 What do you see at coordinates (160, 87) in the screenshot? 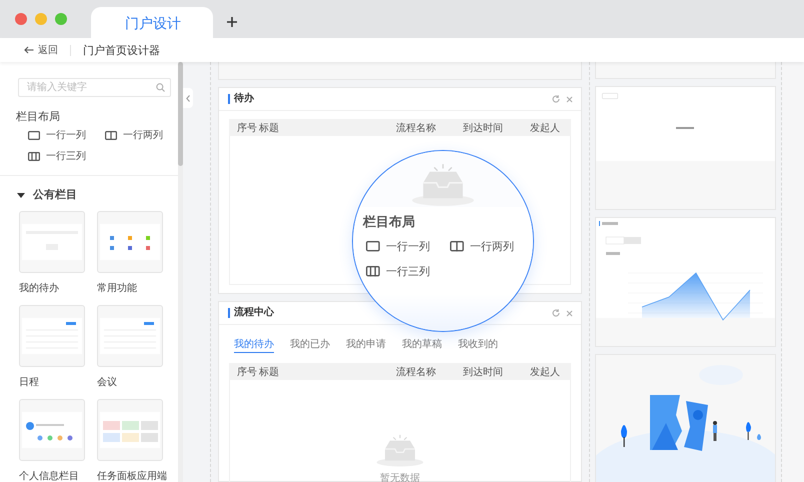
I see `search-icon` at bounding box center [160, 87].